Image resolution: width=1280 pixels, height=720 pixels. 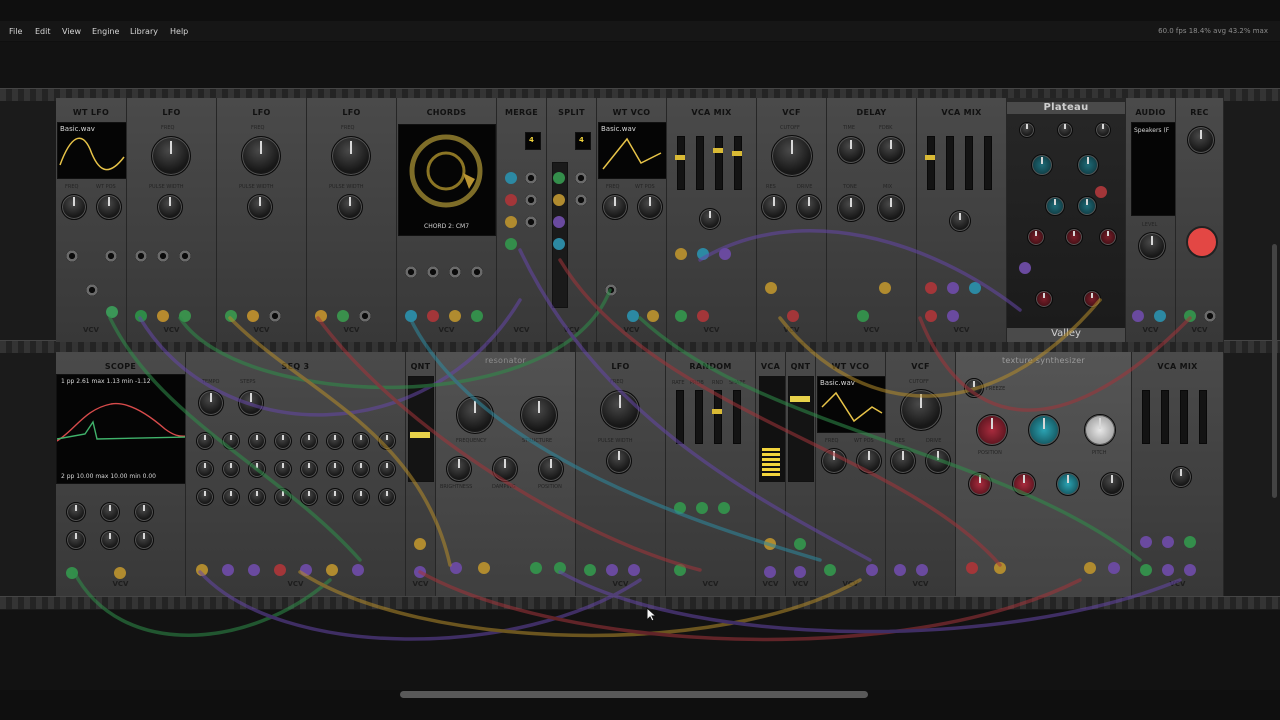 What do you see at coordinates (112, 312) in the screenshot?
I see `wt-lfo-output-jack` at bounding box center [112, 312].